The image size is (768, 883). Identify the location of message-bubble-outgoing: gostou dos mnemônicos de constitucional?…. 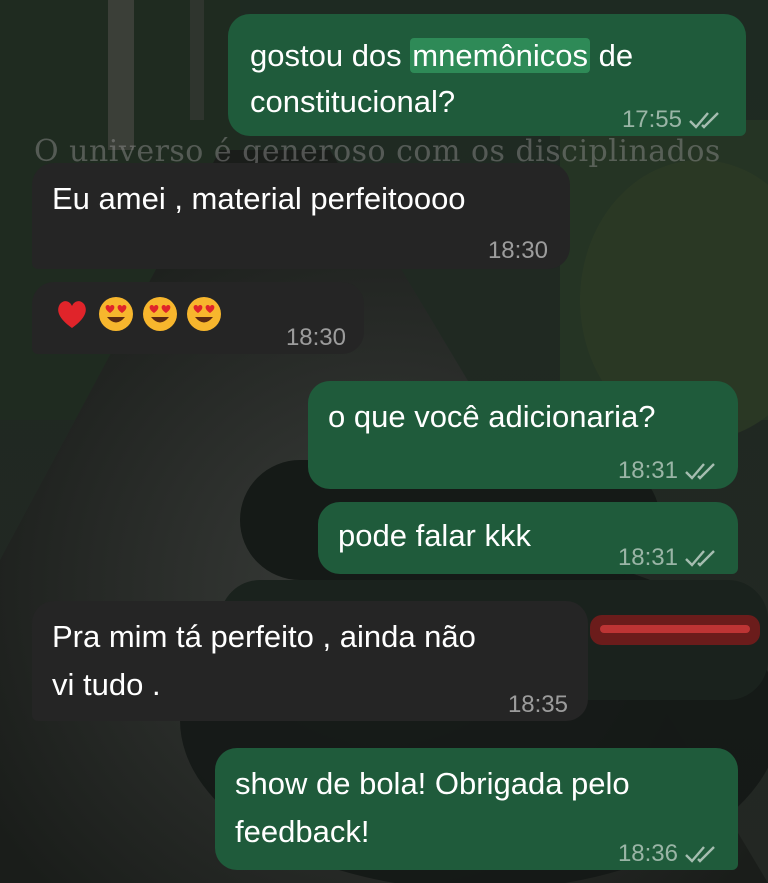
(487, 75).